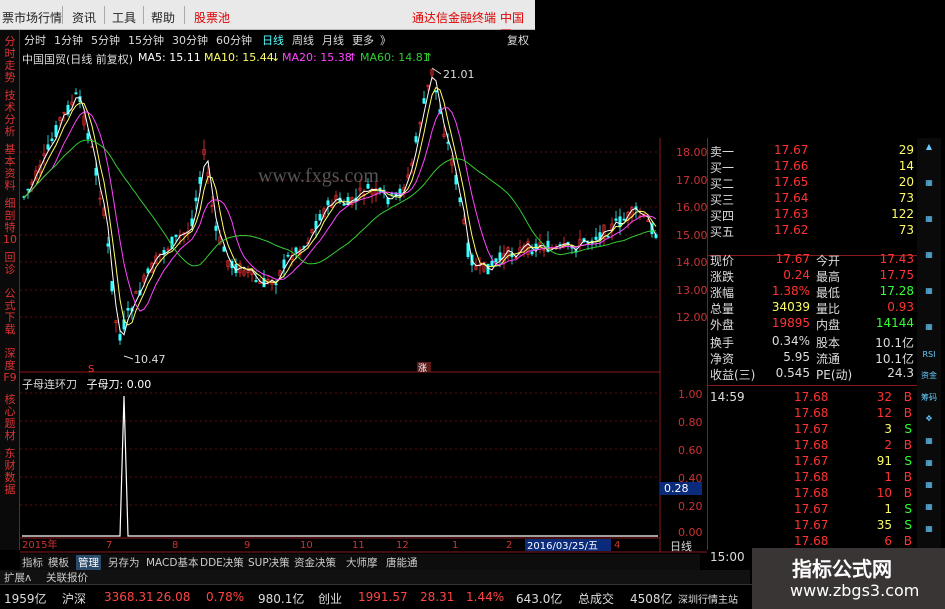  What do you see at coordinates (813, 541) in the screenshot?
I see `tick-row: 17.68 6 B` at bounding box center [813, 541].